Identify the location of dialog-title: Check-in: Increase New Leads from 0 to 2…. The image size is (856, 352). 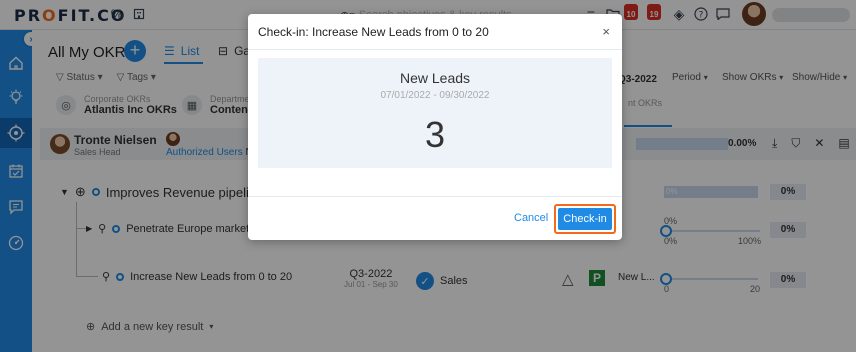
(373, 32).